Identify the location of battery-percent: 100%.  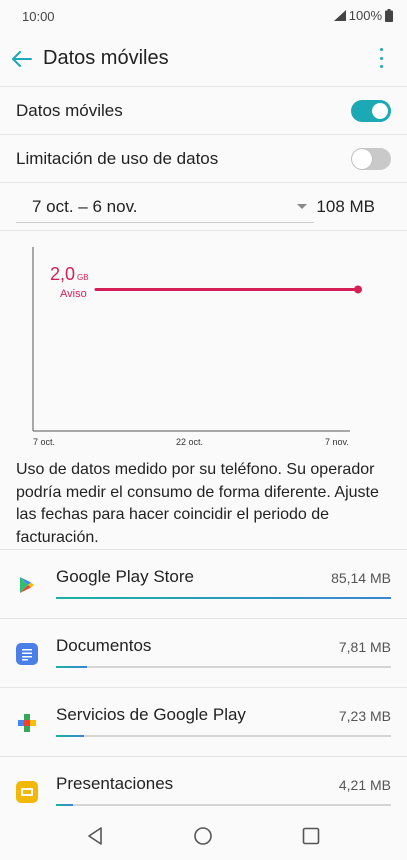
(365, 15).